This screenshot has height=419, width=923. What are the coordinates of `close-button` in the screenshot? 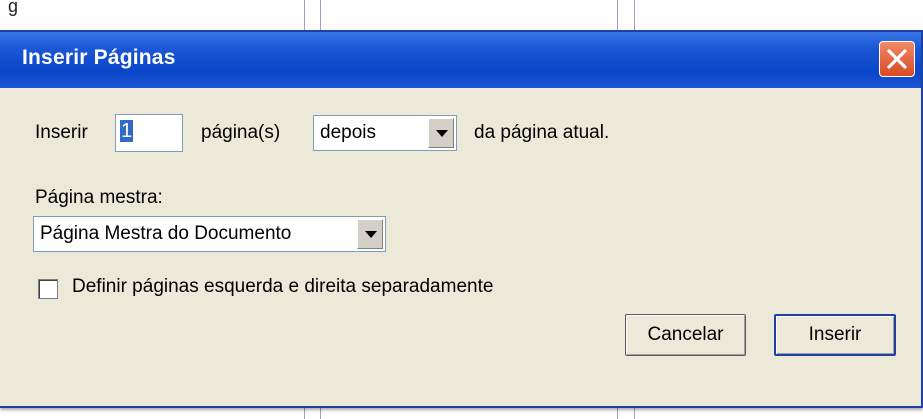 It's located at (897, 59).